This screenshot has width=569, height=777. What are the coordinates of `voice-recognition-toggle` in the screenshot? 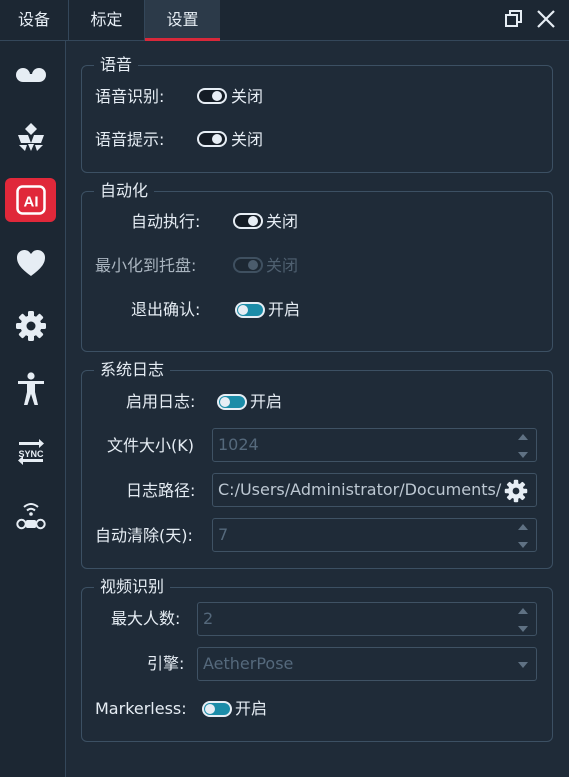 It's located at (212, 96).